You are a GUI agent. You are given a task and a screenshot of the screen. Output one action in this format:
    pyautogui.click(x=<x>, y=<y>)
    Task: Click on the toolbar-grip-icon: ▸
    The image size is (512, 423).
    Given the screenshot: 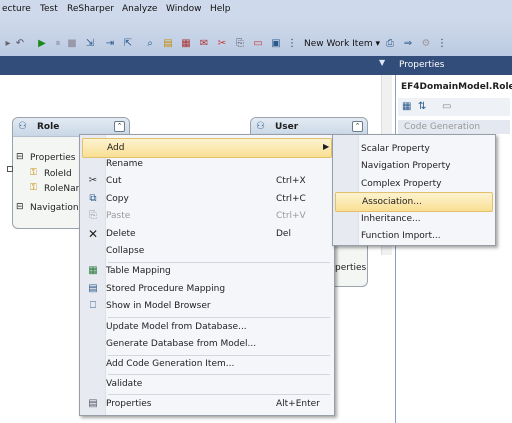 What is the action you would take?
    pyautogui.click(x=8, y=43)
    